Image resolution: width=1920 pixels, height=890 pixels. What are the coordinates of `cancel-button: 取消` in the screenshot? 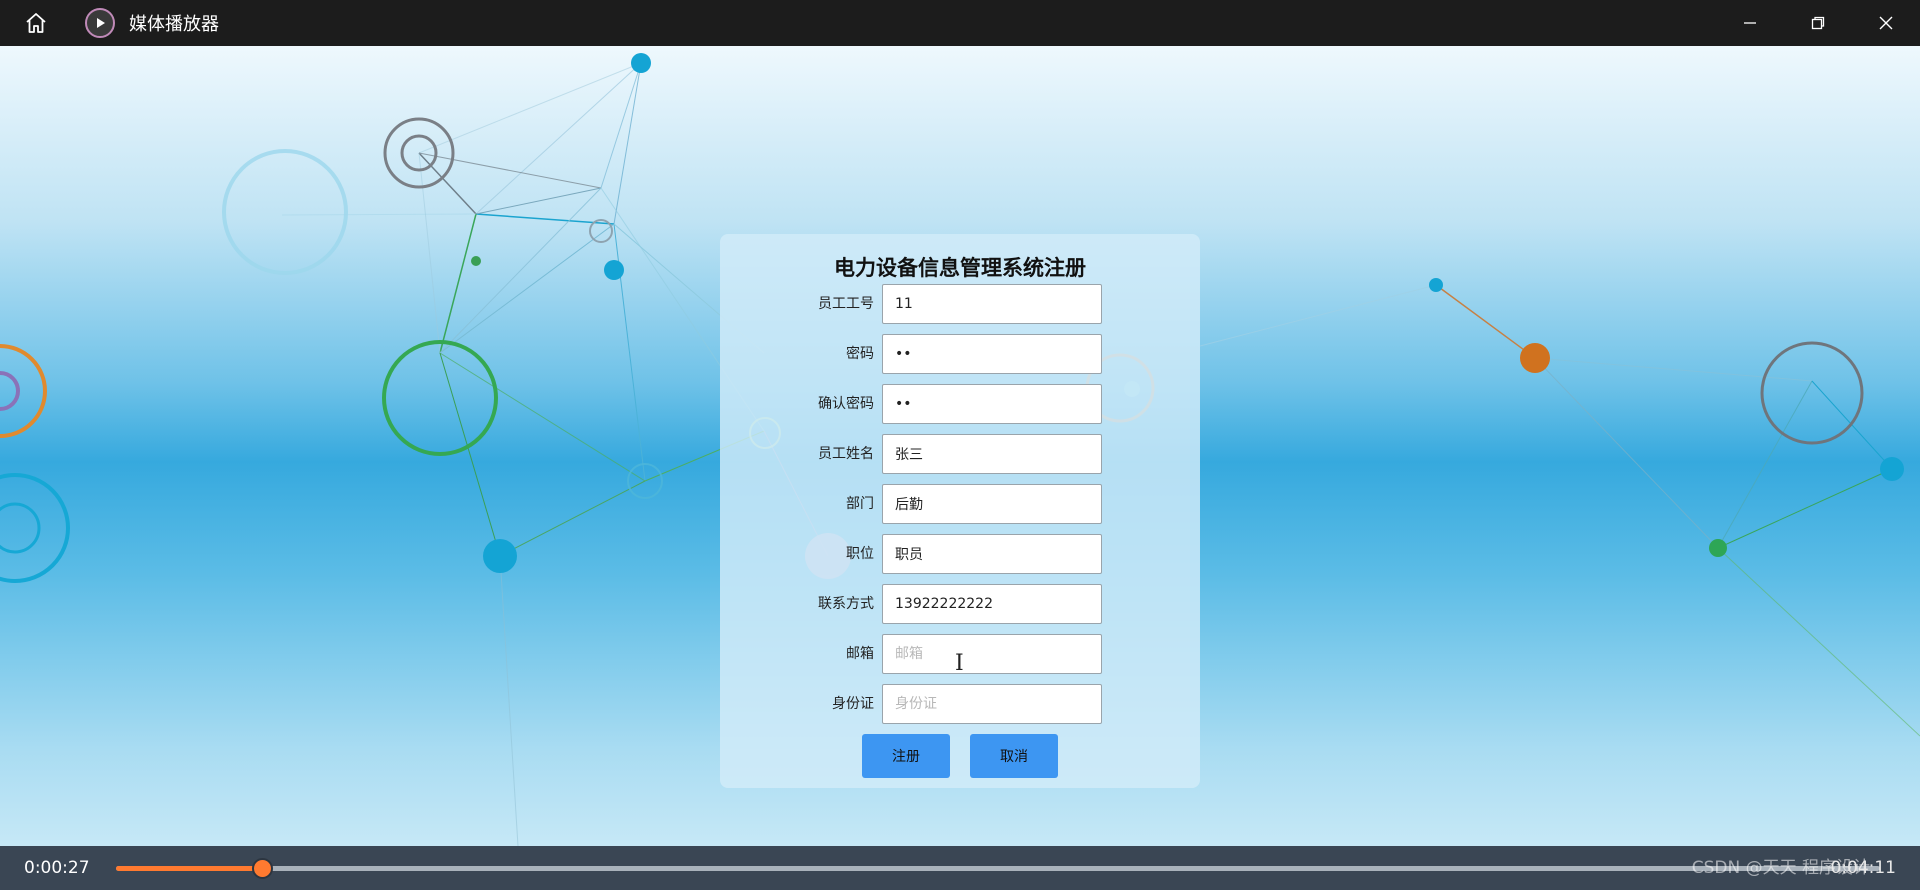 It's located at (1014, 756).